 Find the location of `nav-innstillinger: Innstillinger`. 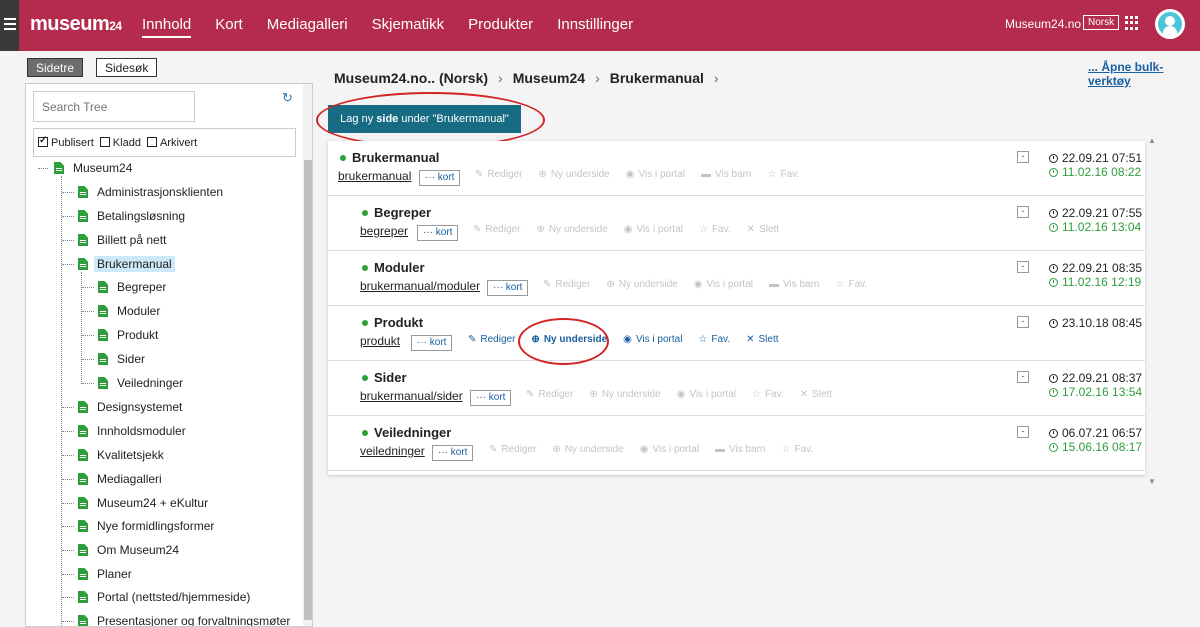

nav-innstillinger: Innstillinger is located at coordinates (595, 25).